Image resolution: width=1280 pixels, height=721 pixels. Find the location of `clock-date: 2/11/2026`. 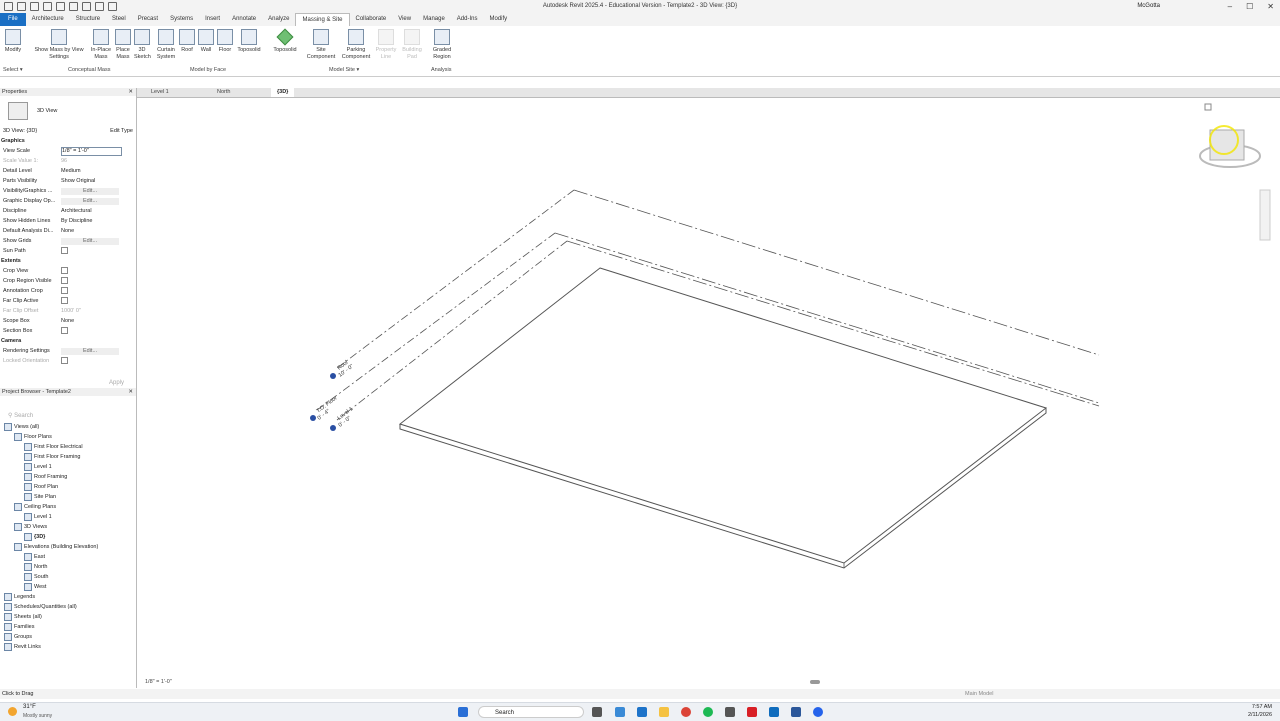

clock-date: 2/11/2026 is located at coordinates (1260, 715).